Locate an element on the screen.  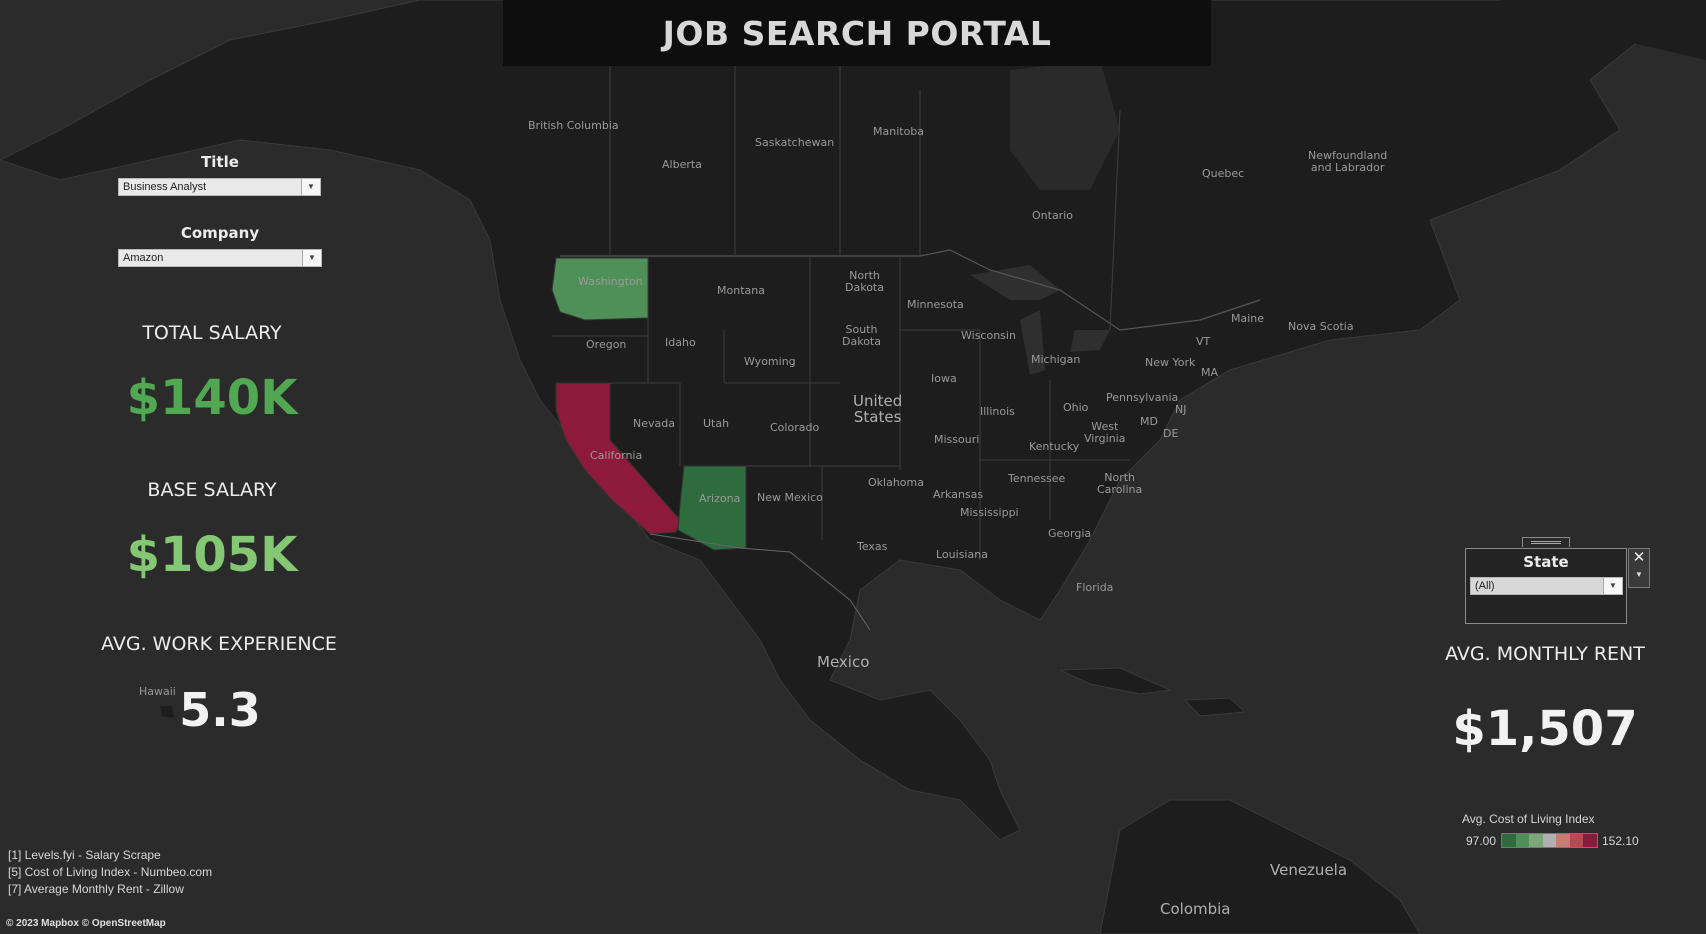
state-filter-drag-handle is located at coordinates (1546, 542).